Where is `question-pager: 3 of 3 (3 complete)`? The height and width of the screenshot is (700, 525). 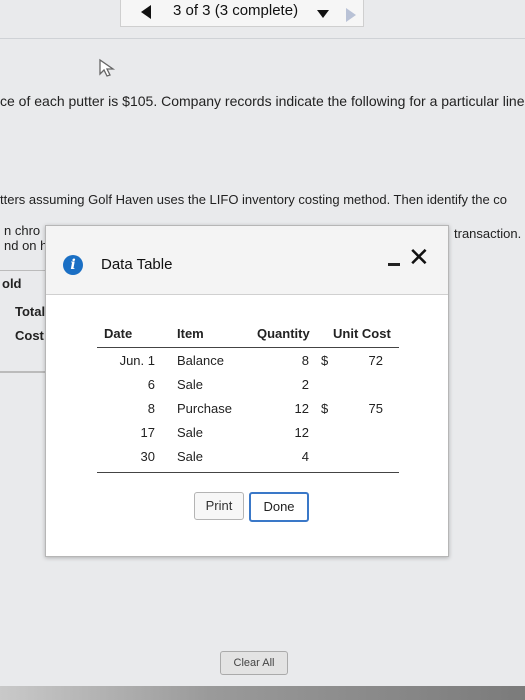
question-pager: 3 of 3 (3 complete) is located at coordinates (242, 13).